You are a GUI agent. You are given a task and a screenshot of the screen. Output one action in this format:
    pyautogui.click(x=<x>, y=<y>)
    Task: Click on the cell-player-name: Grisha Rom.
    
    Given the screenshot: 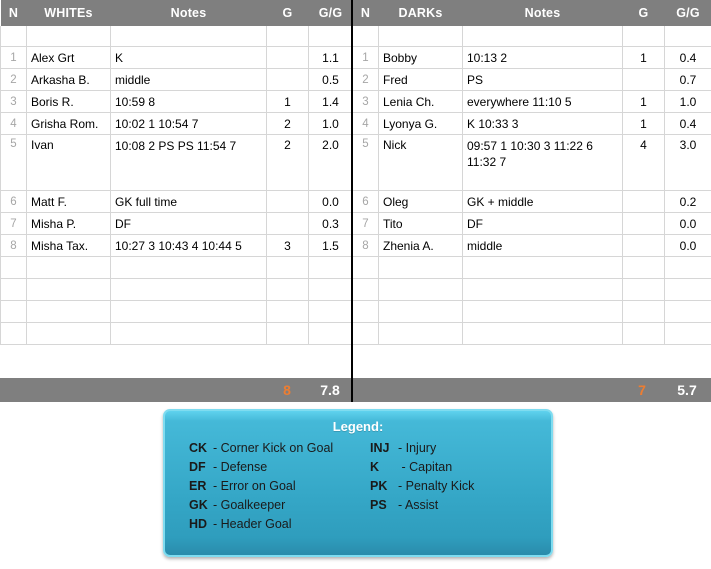 What is the action you would take?
    pyautogui.click(x=68, y=123)
    